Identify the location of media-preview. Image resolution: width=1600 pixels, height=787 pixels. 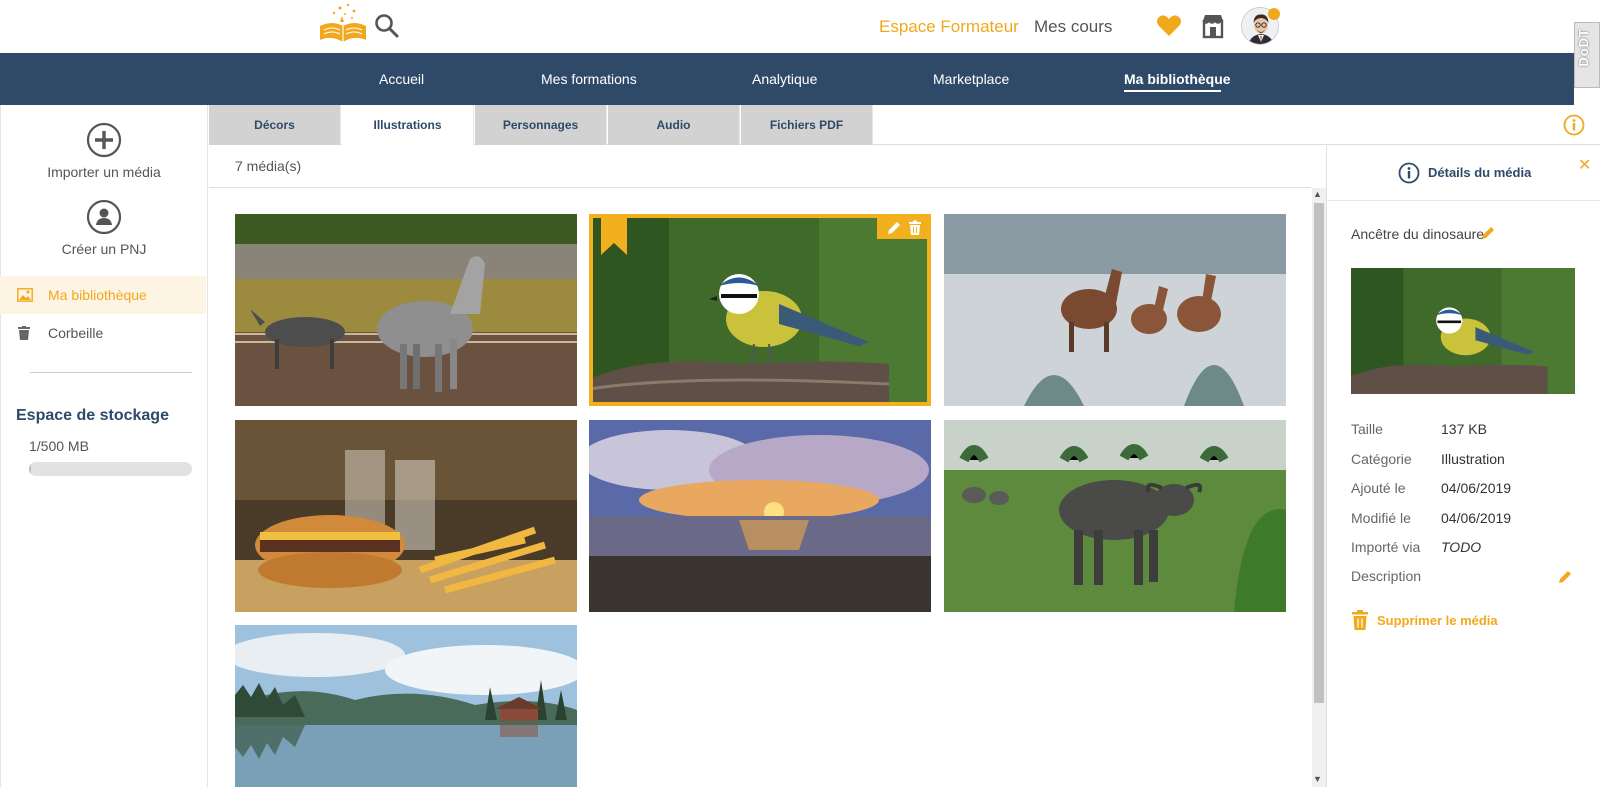
(1463, 331).